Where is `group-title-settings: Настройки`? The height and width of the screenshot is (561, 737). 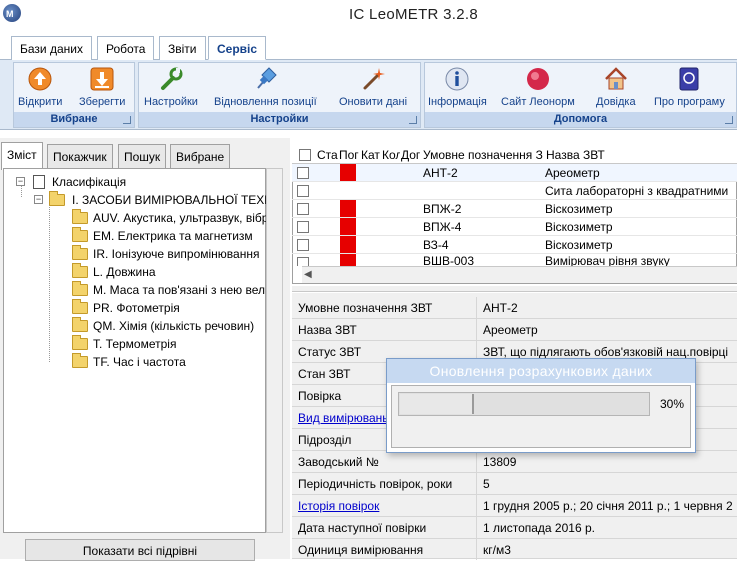 group-title-settings: Настройки is located at coordinates (279, 119).